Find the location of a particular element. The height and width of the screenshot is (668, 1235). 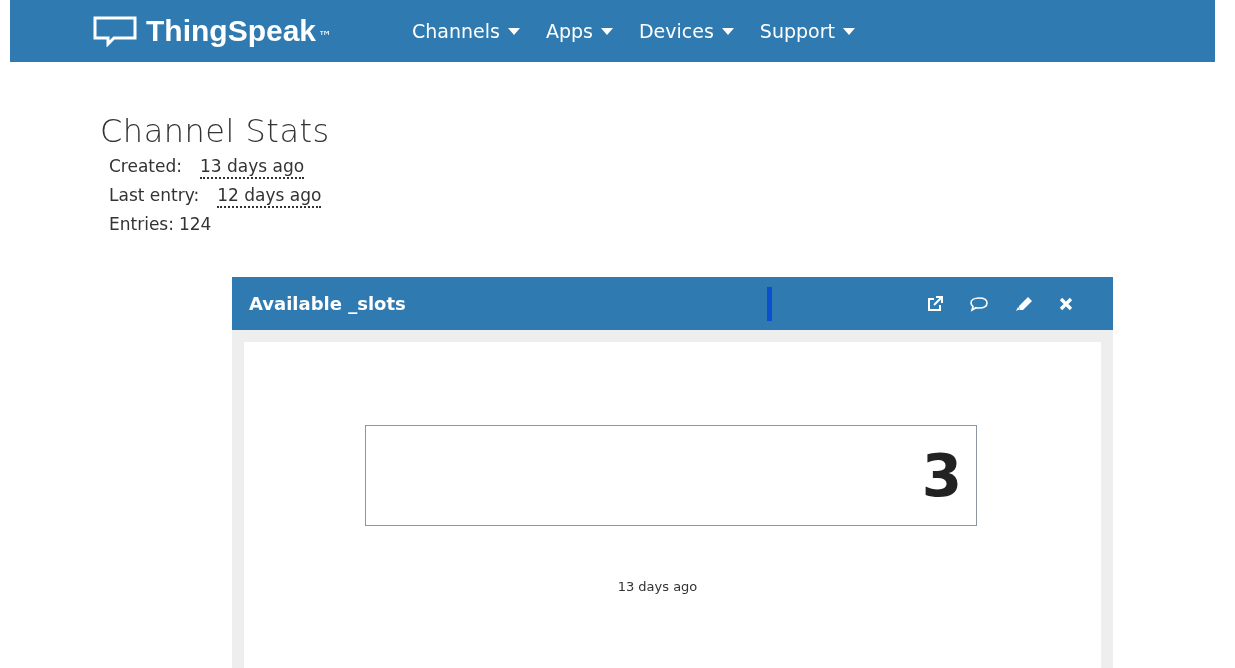

brand-name: ThingSpeak is located at coordinates (231, 31).